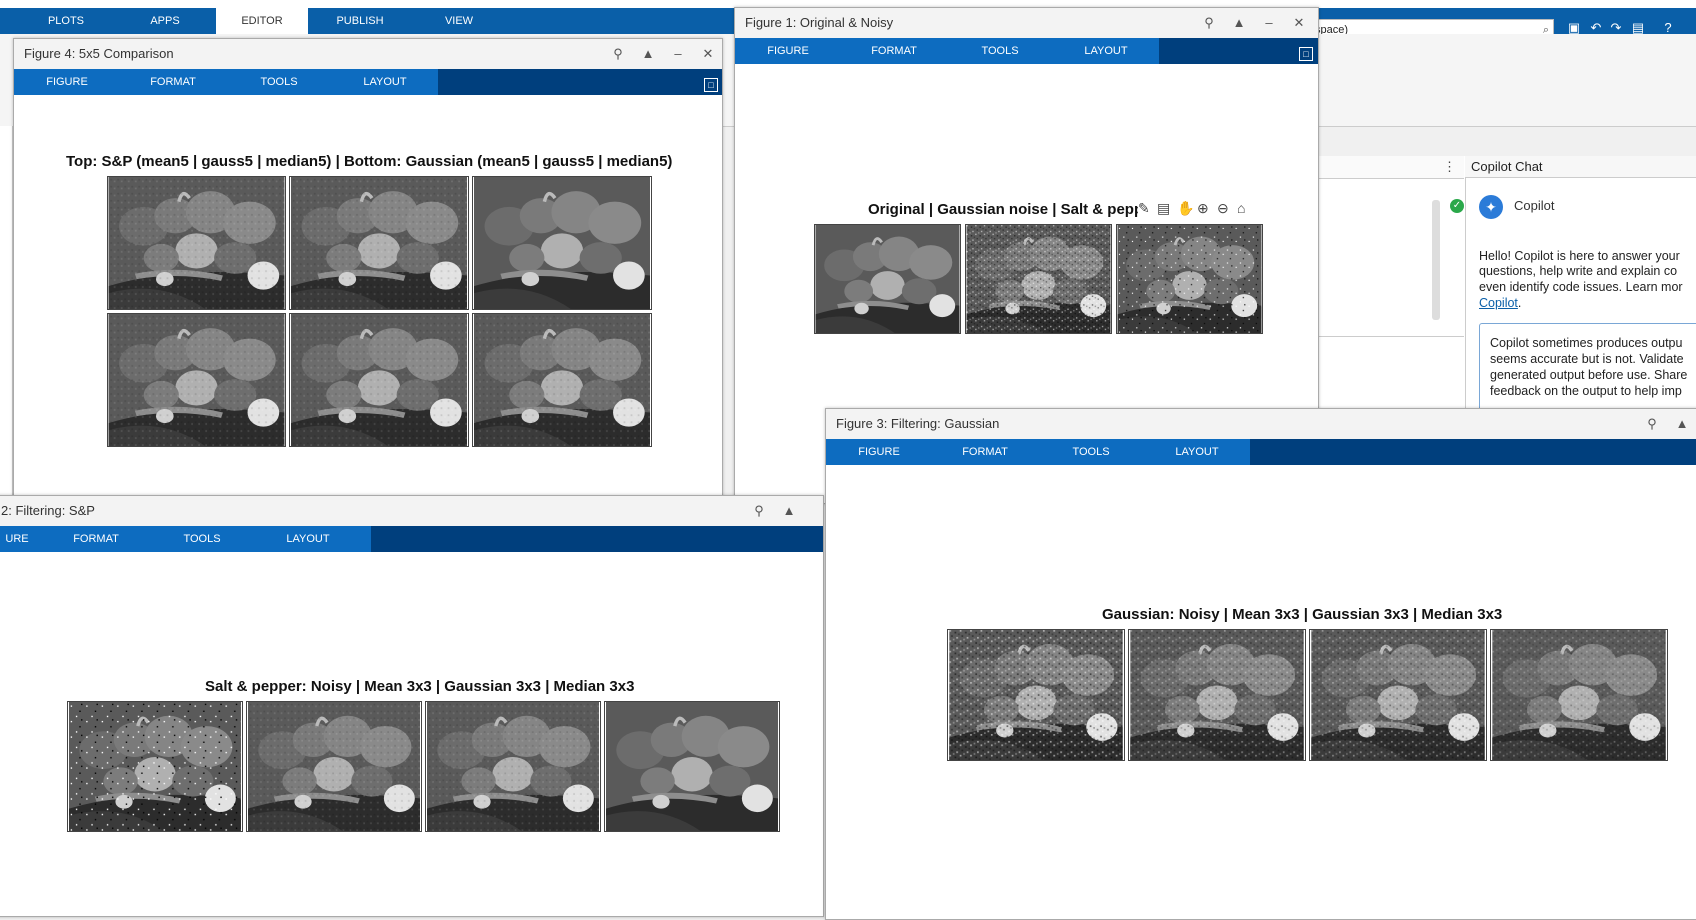  I want to click on copilot-link-line: Copilot., so click(1500, 303).